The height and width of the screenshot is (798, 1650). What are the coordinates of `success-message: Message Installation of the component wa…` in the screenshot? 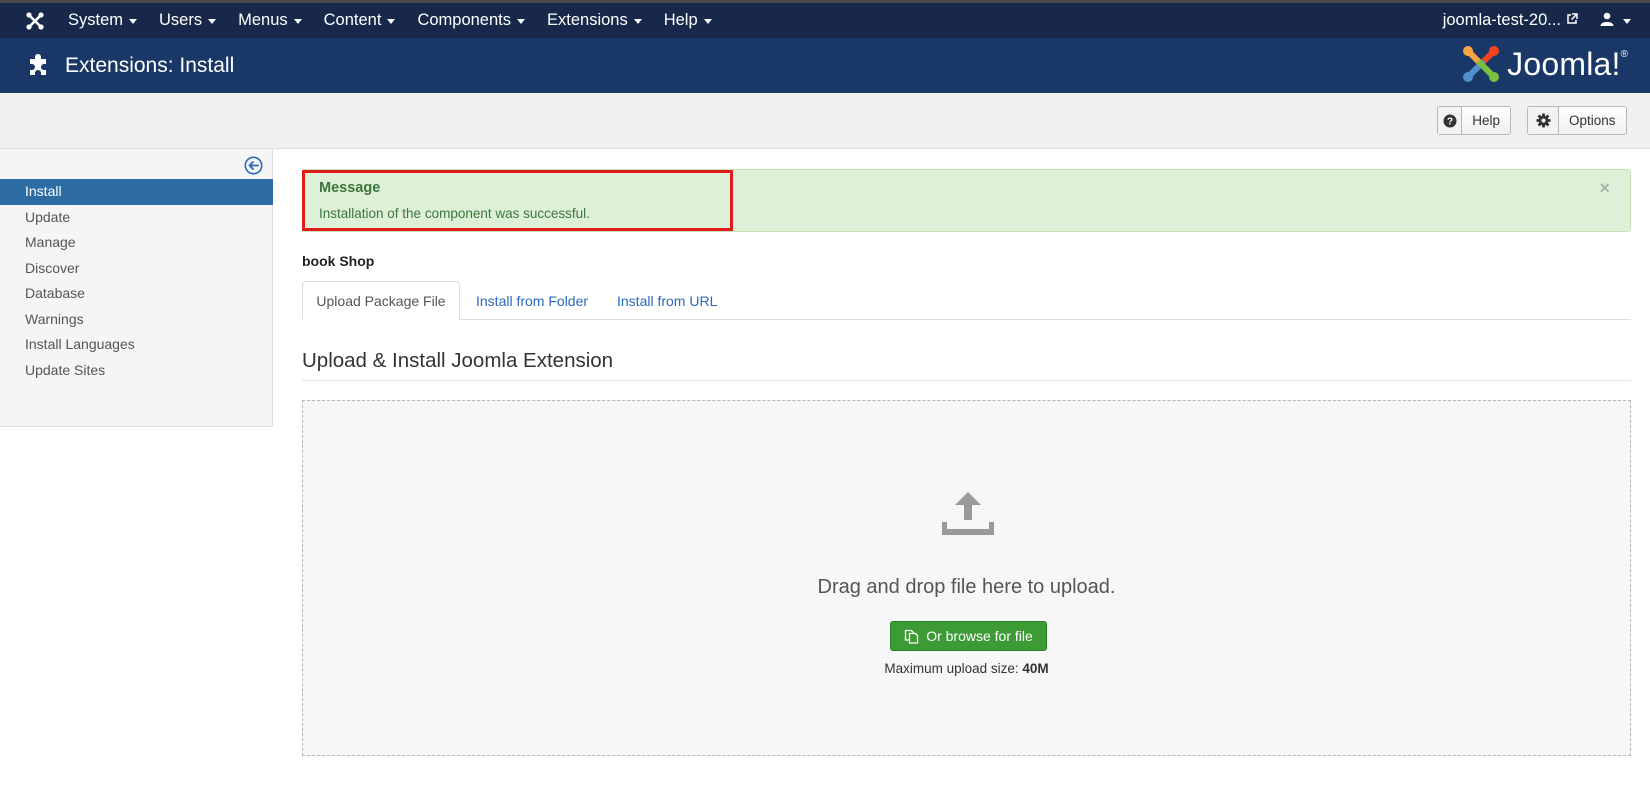 It's located at (966, 200).